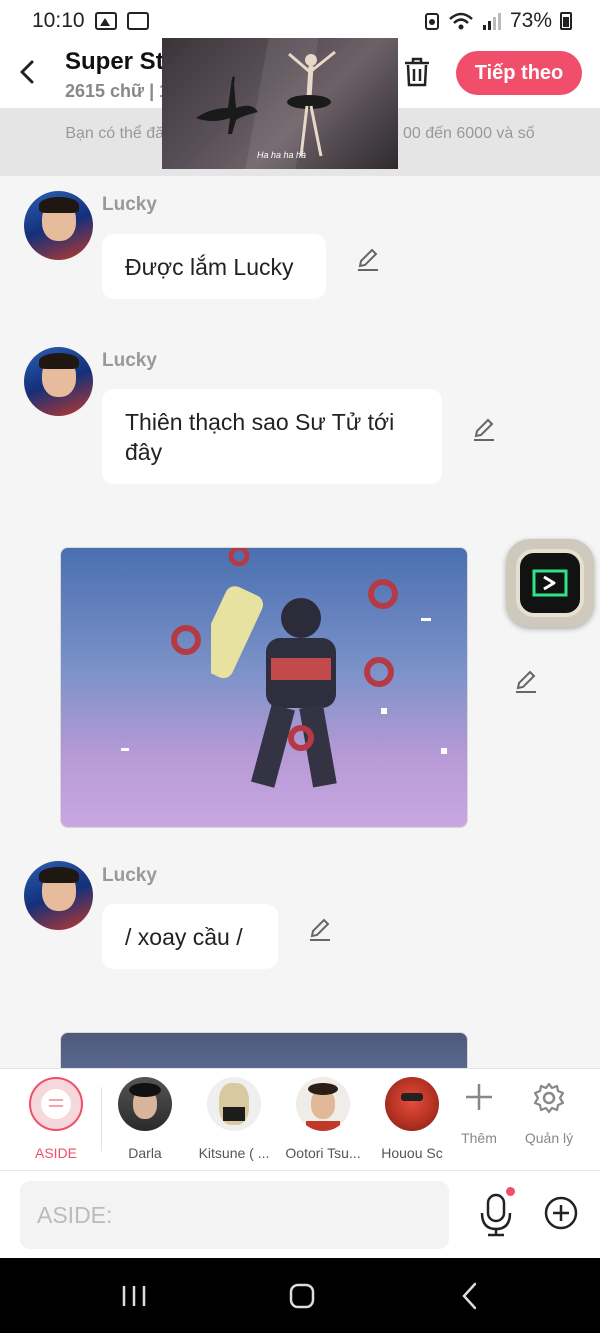 The height and width of the screenshot is (1333, 600). What do you see at coordinates (496, 1215) in the screenshot?
I see `microphone-icon` at bounding box center [496, 1215].